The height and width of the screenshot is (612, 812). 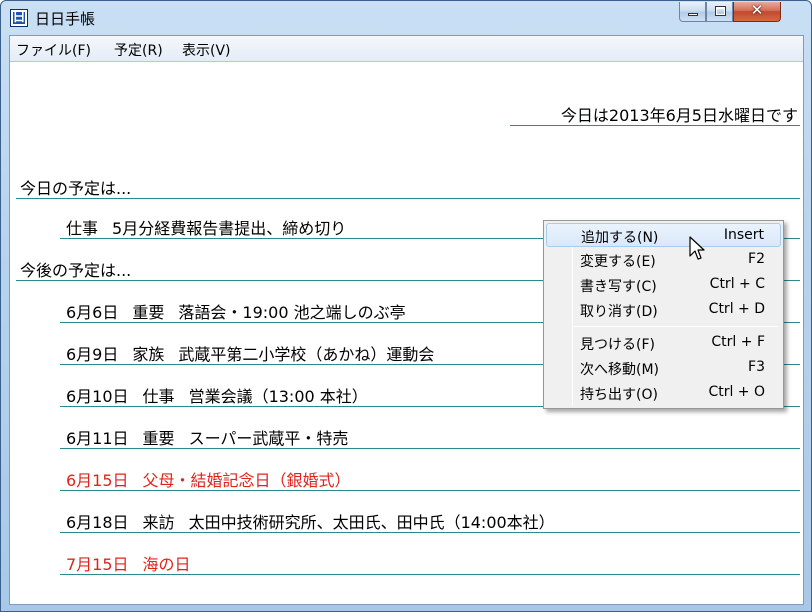 I want to click on menu-item-shortcut: F3, so click(x=756, y=367).